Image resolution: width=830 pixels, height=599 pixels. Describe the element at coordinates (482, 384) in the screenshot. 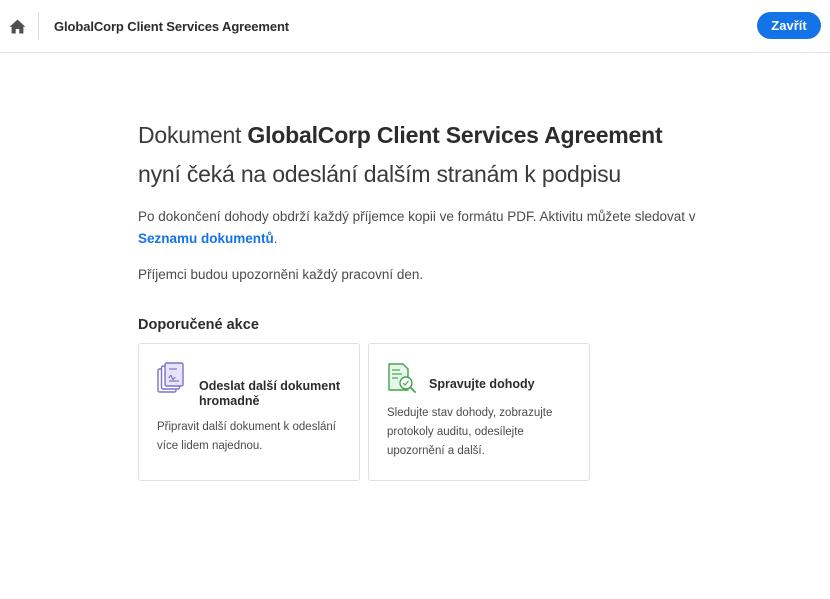

I see `manage-agreements-title: Spravujte dohody` at that location.